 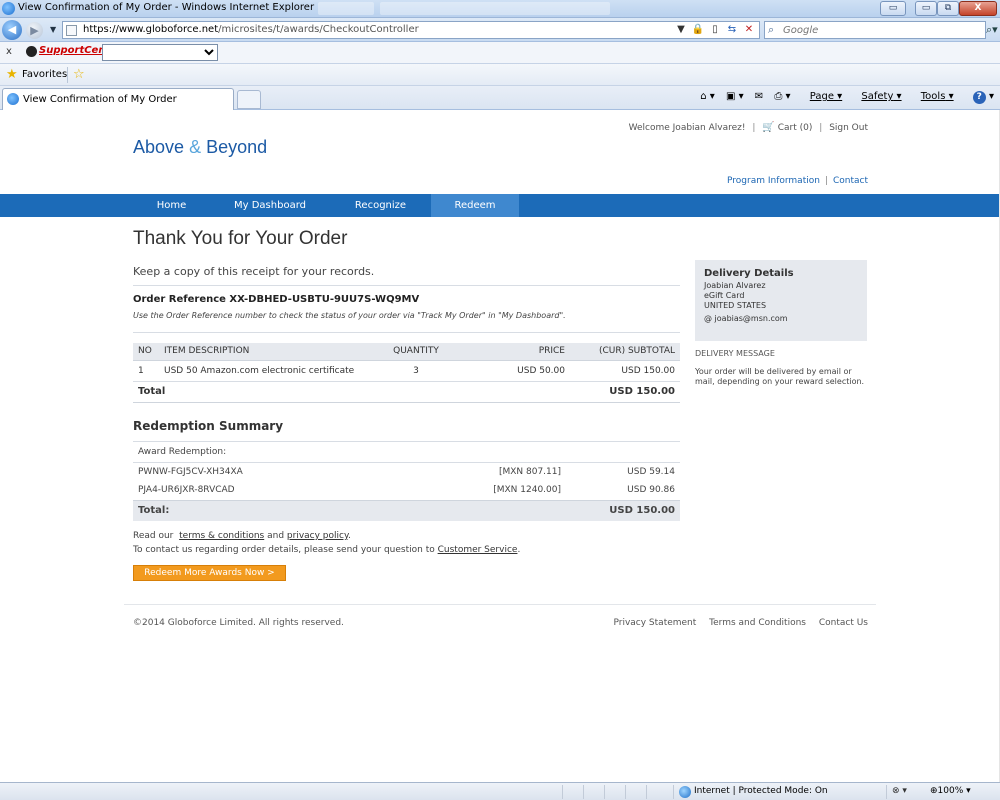 What do you see at coordinates (761, 791) in the screenshot?
I see `security-zone-status: Internet | Protected Mode: On` at bounding box center [761, 791].